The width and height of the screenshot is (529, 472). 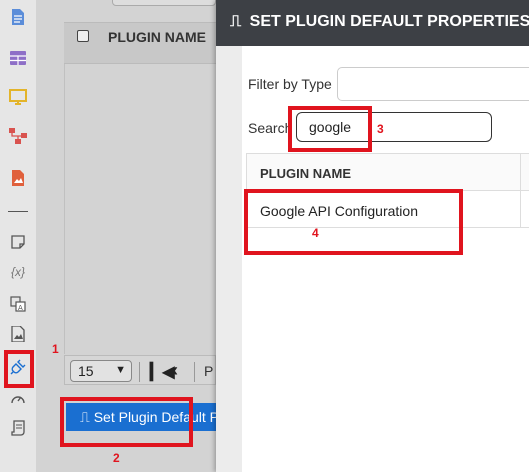 I want to click on background-input, so click(x=164, y=3).